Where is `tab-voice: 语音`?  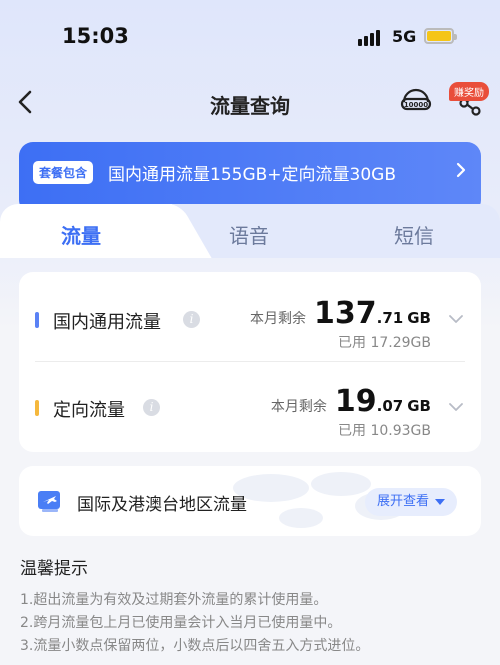
tab-voice: 语音 is located at coordinates (249, 234).